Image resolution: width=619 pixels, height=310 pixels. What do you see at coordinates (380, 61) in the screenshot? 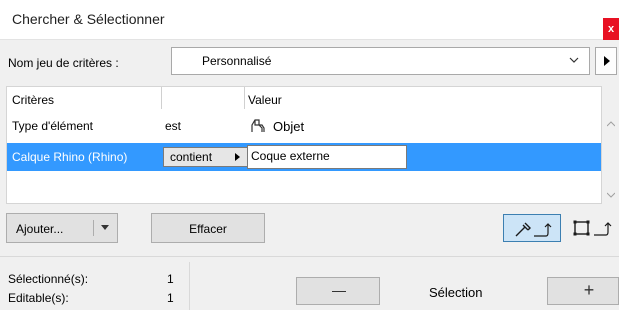
I see `criteria-set-dropdown: Personnalisé` at bounding box center [380, 61].